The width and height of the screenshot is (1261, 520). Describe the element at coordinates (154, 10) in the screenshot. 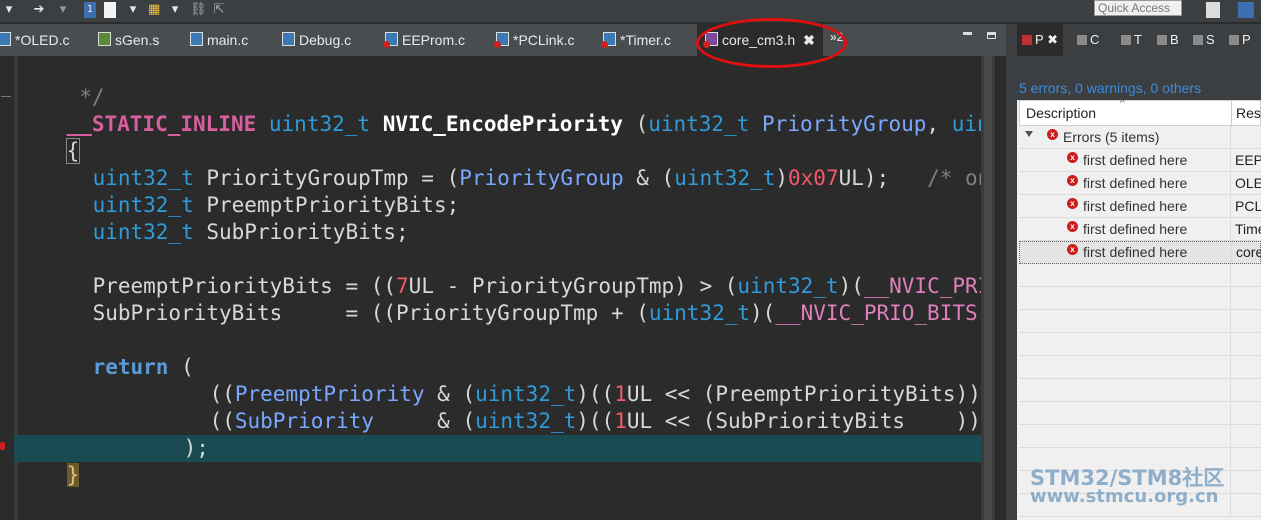

I see `grid-icon: ▦` at that location.